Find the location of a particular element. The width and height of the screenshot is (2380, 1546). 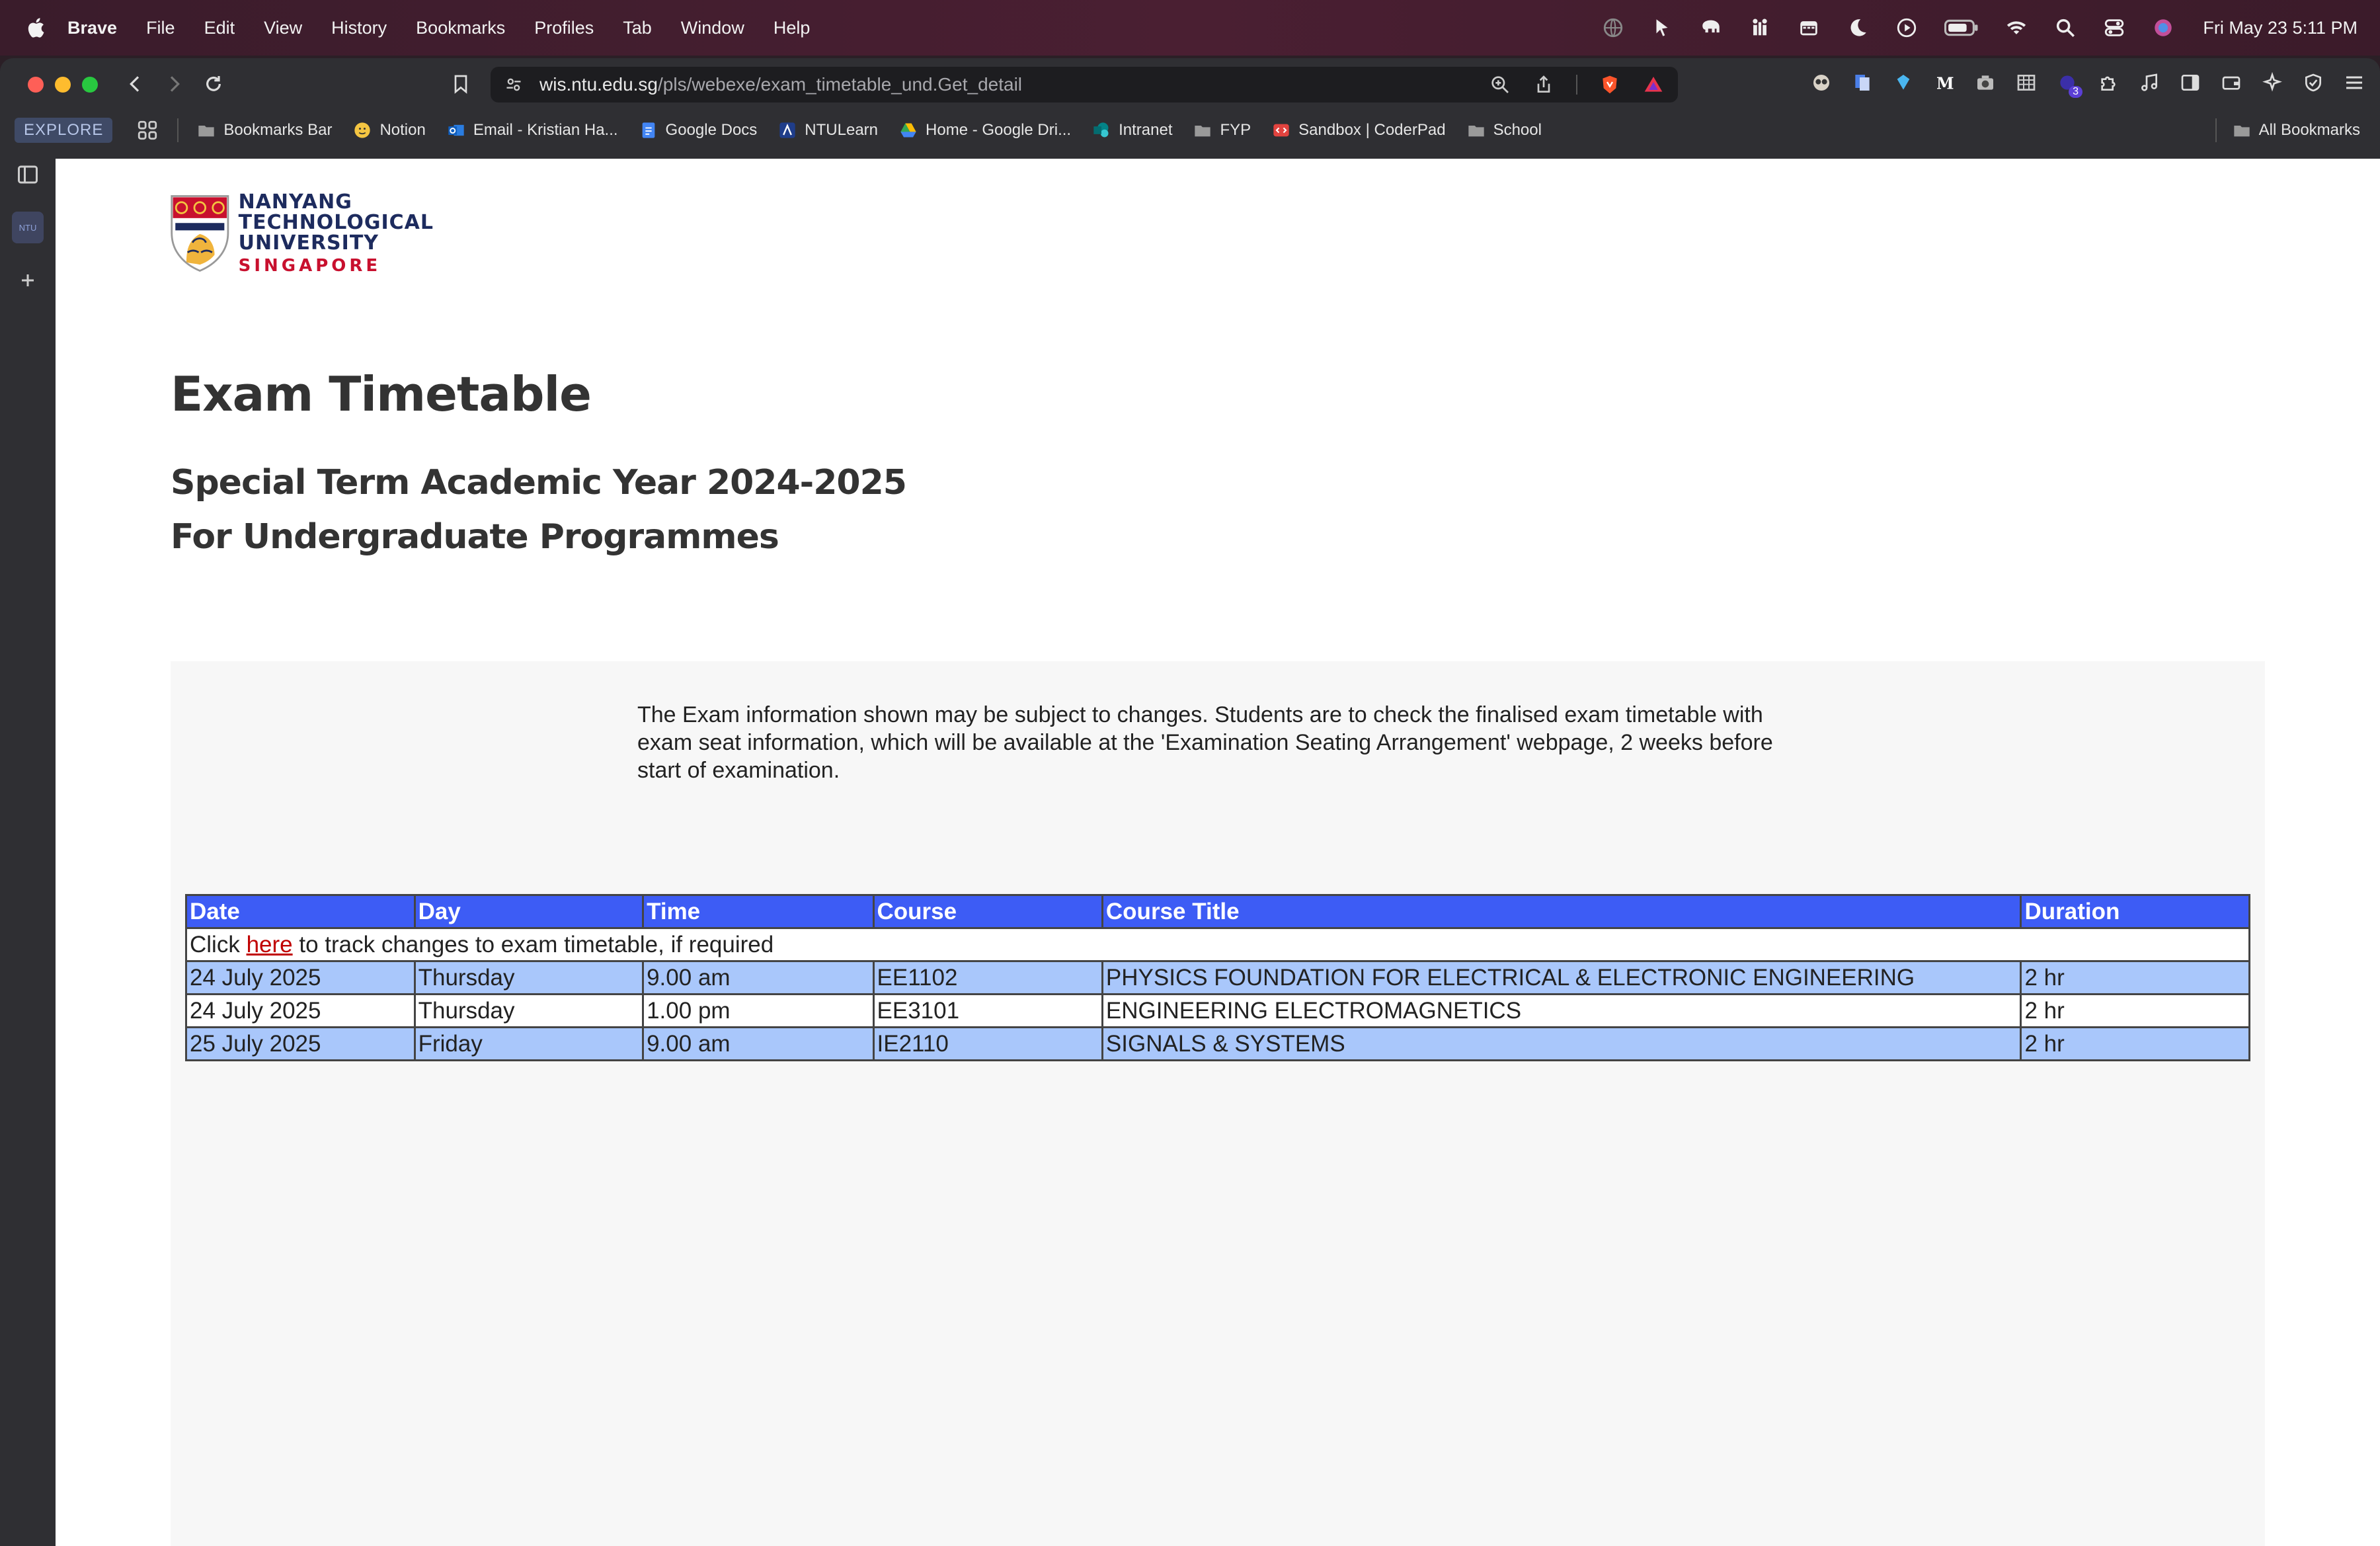

grid-icon is located at coordinates (147, 130).